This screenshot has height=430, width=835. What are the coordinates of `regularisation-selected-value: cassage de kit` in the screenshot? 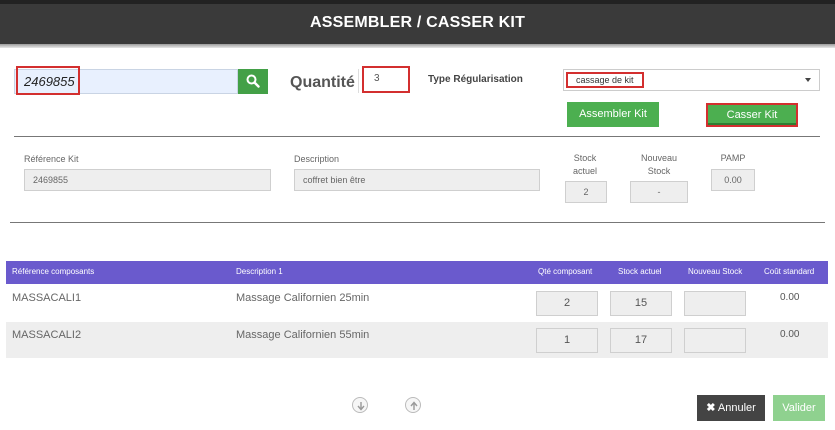 It's located at (605, 80).